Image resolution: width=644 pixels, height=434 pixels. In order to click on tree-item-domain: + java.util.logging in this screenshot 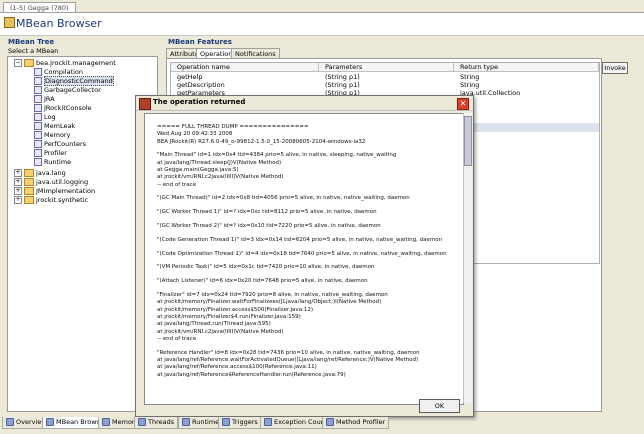, I will do `click(51, 182)`.